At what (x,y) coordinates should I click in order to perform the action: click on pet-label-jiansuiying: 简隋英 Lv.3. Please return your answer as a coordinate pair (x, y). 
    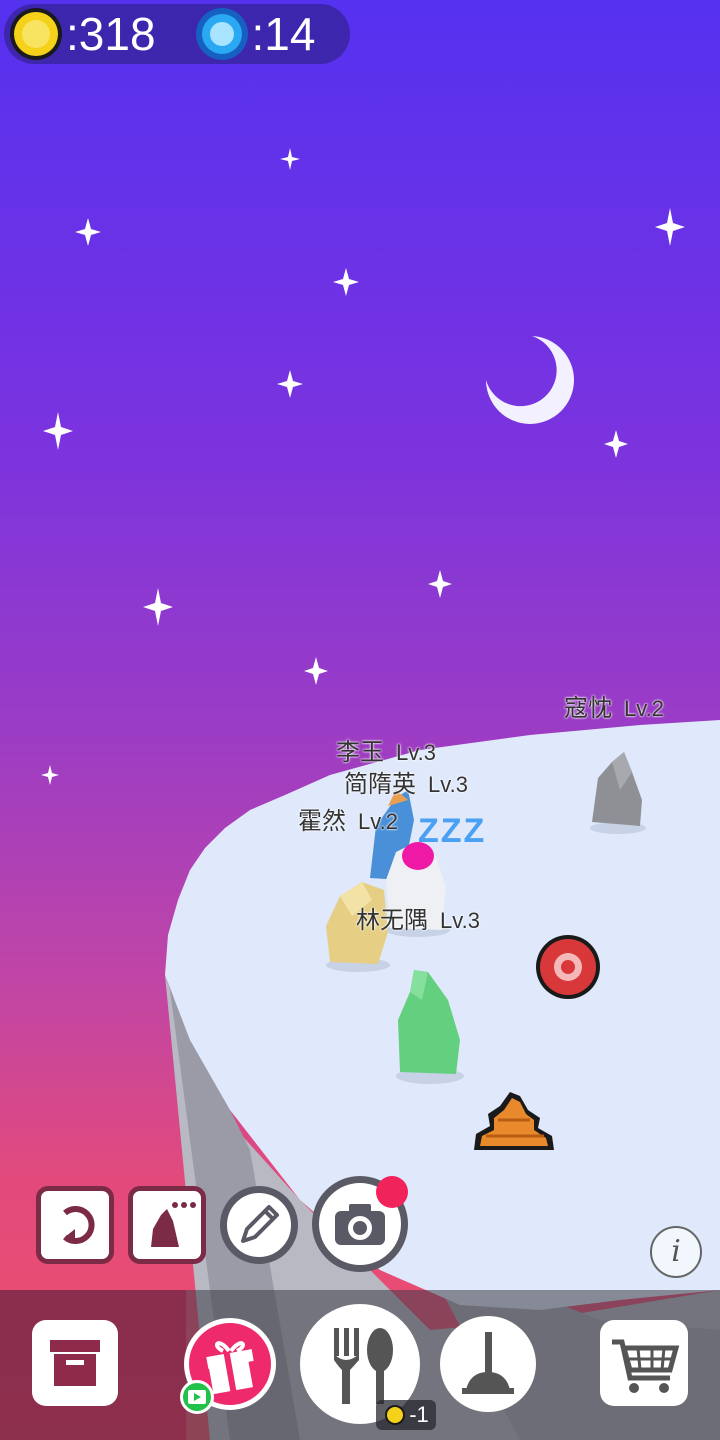
    Looking at the image, I should click on (406, 784).